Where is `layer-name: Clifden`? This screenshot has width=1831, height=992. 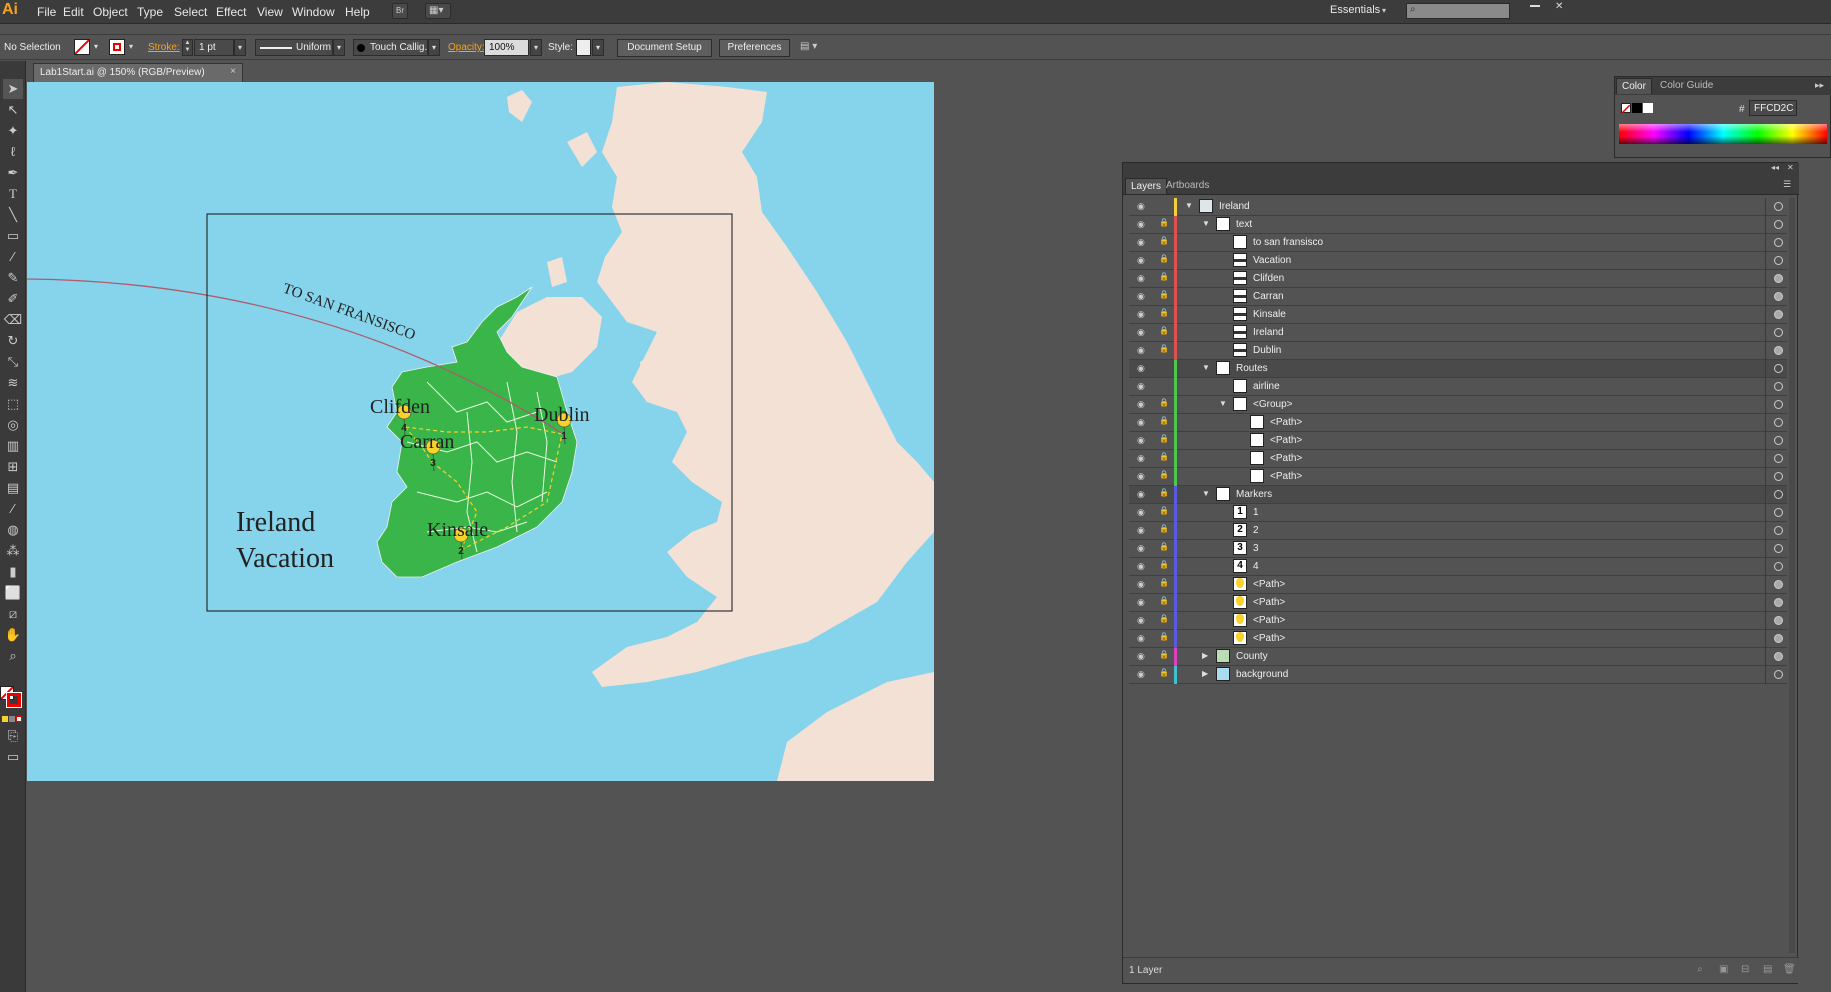 layer-name: Clifden is located at coordinates (1268, 278).